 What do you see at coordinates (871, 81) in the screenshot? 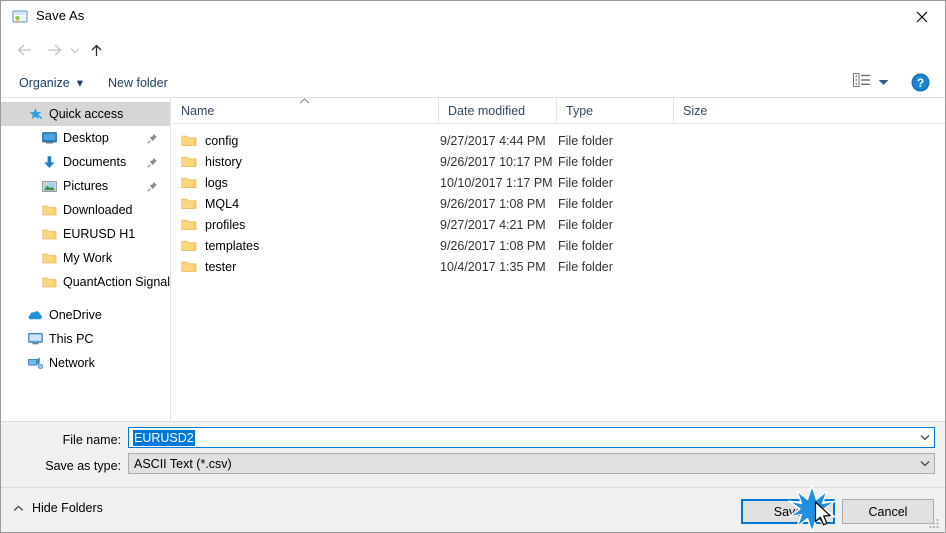
I see `view-options-button` at bounding box center [871, 81].